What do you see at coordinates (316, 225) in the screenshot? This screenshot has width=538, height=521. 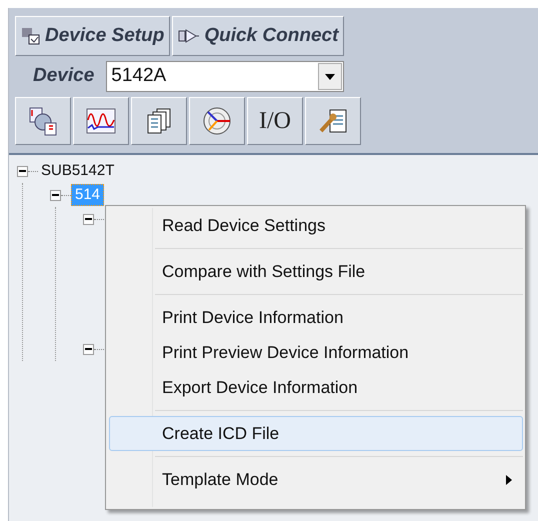 I see `menu-item: Read Device Settings` at bounding box center [316, 225].